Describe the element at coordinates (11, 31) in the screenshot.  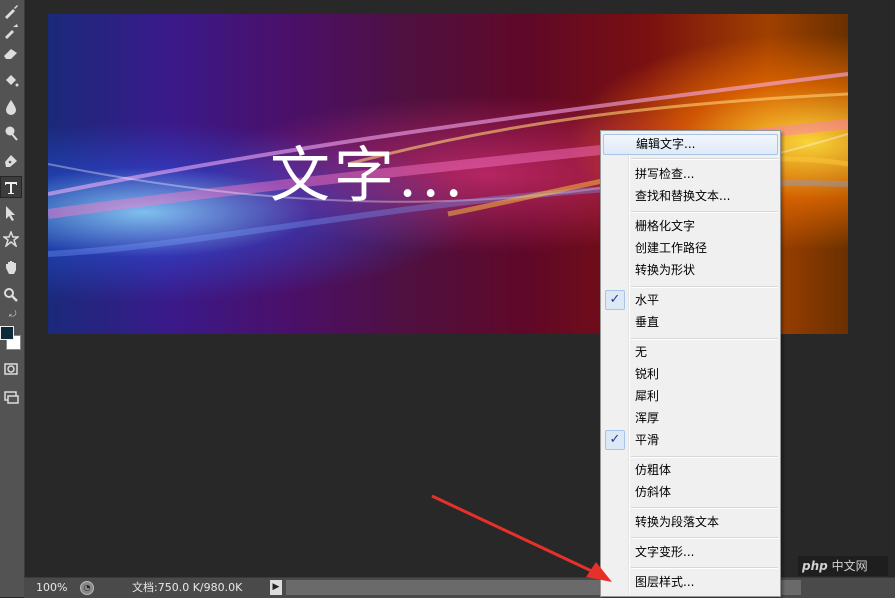
I see `history-brush-icon` at that location.